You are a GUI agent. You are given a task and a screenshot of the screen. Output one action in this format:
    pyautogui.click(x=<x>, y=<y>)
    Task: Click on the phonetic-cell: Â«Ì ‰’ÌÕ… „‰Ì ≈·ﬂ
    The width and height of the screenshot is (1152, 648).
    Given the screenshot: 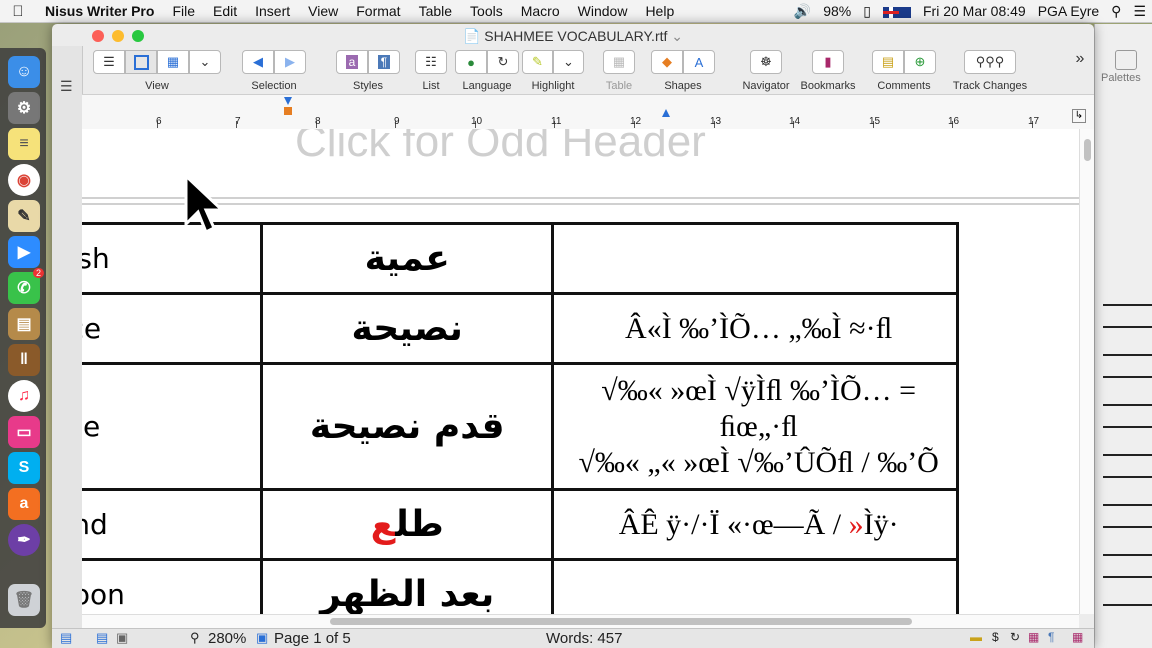 What is the action you would take?
    pyautogui.click(x=755, y=328)
    